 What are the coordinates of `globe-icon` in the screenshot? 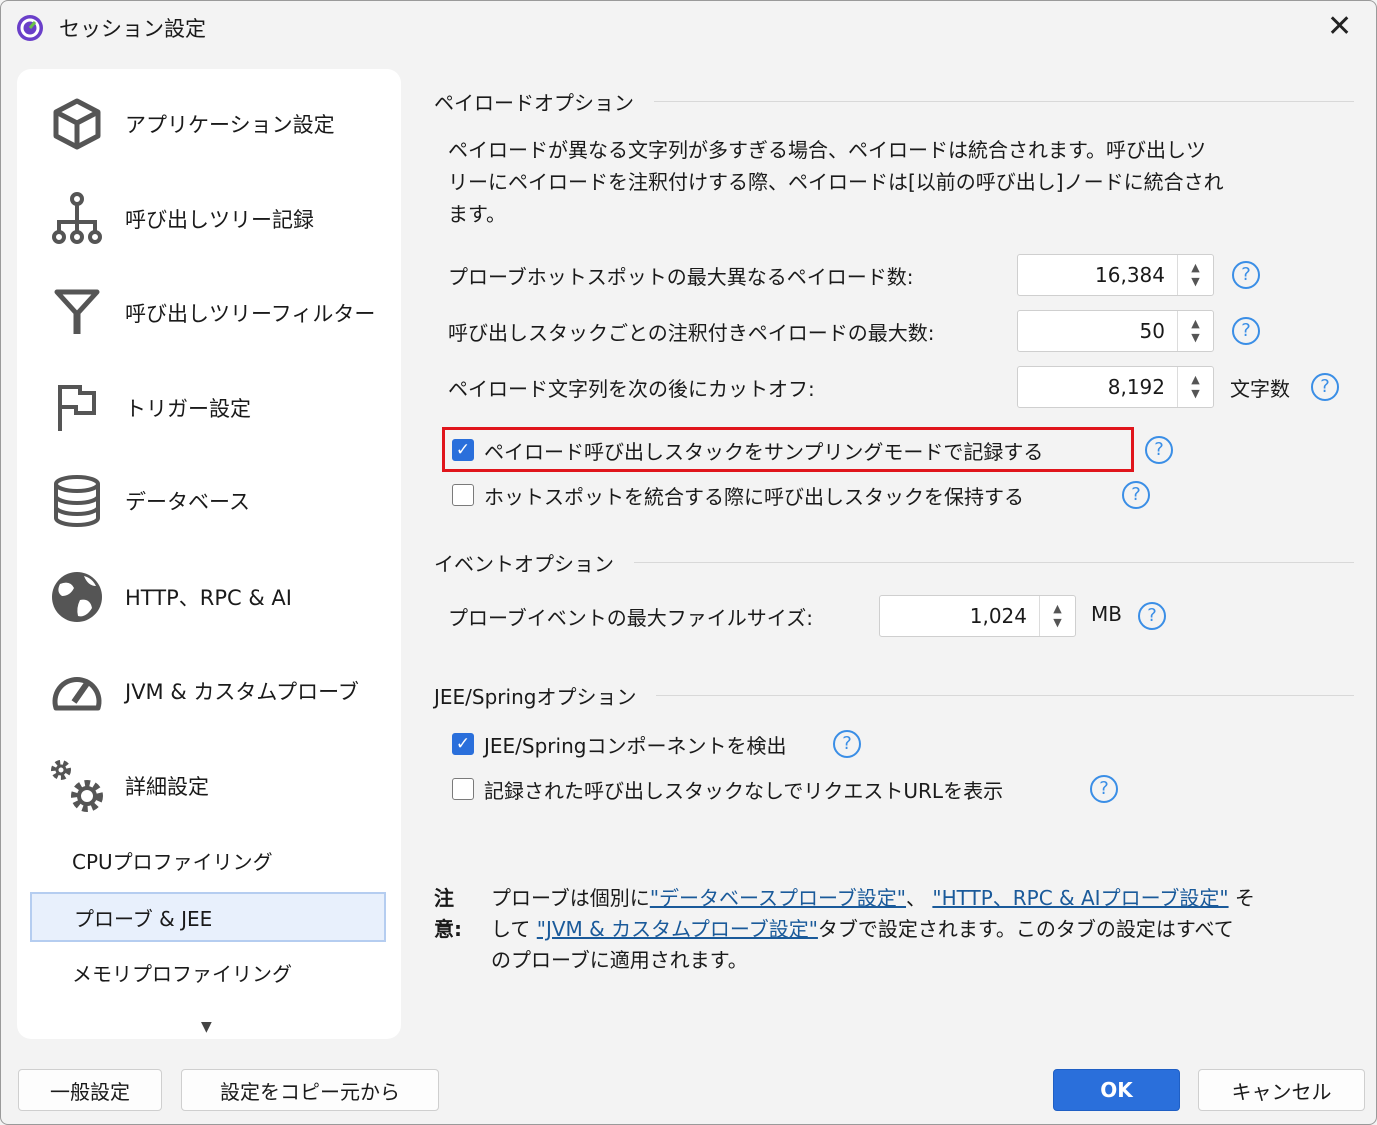 It's located at (77, 597).